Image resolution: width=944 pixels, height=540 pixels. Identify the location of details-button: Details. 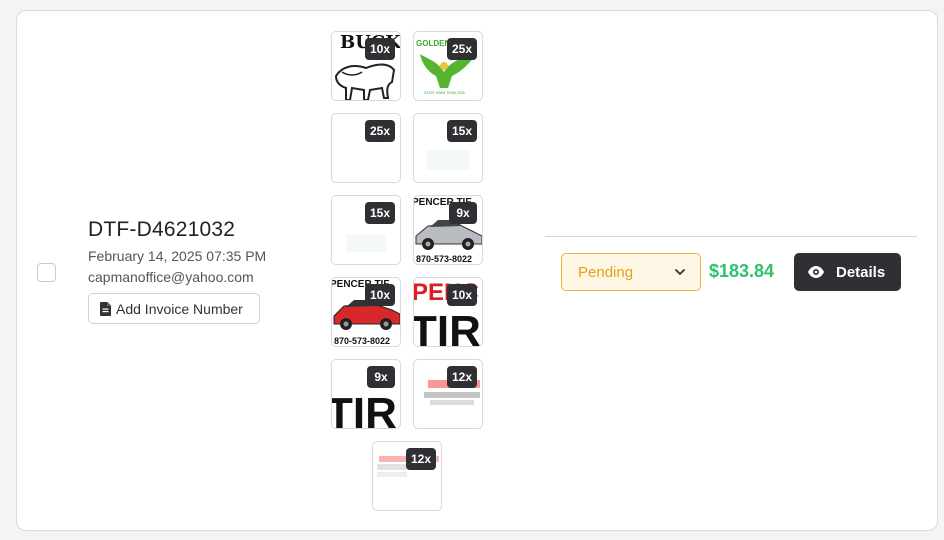
(847, 272).